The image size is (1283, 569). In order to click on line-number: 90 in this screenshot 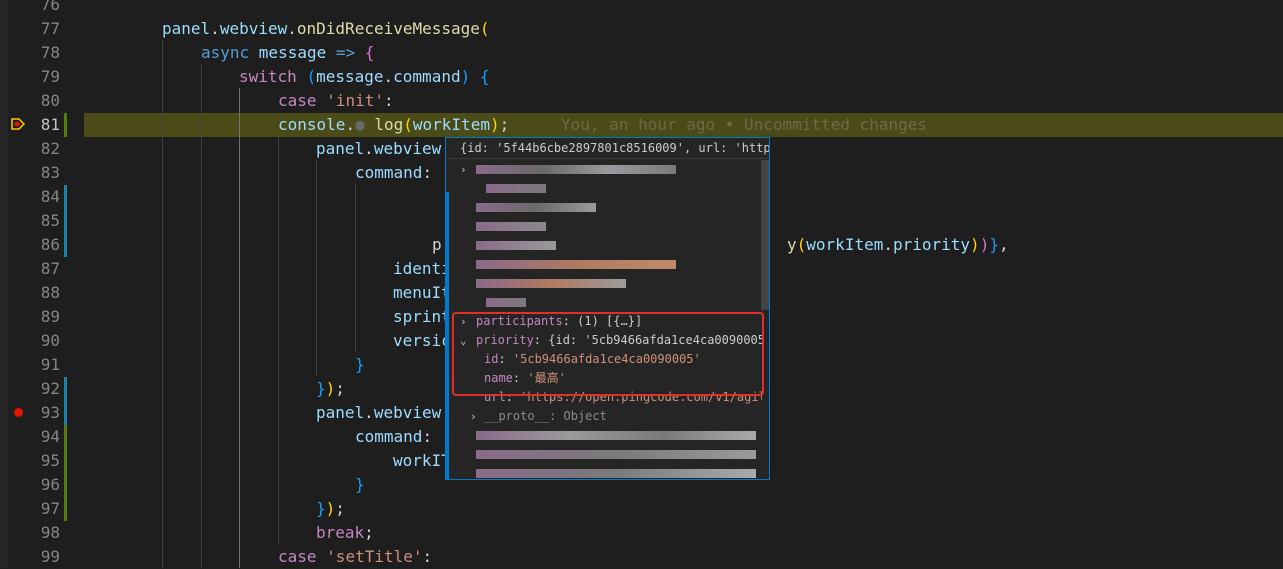, I will do `click(50, 340)`.